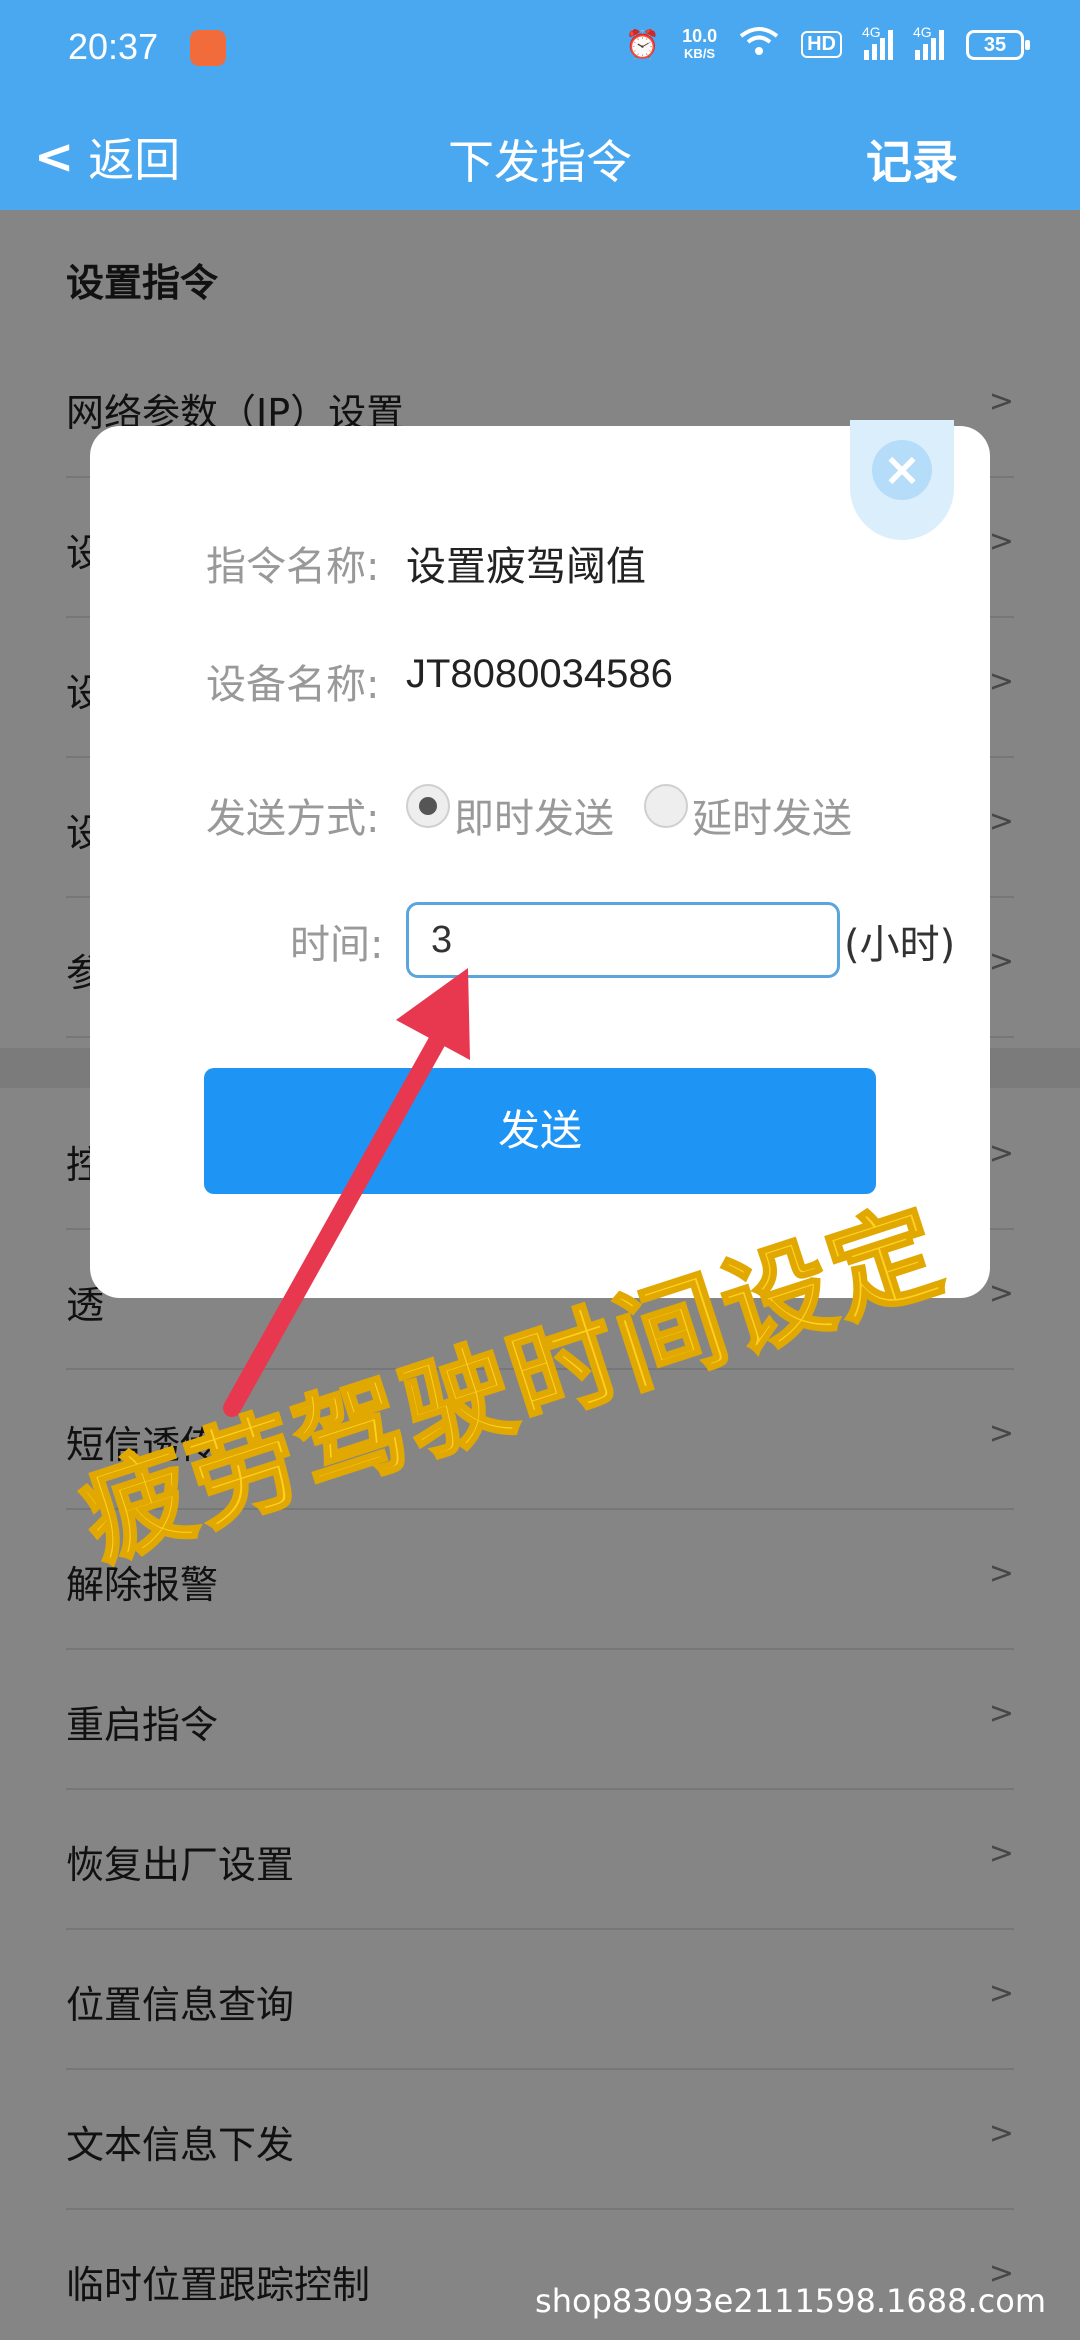  What do you see at coordinates (428, 806) in the screenshot?
I see `radio-immediate` at bounding box center [428, 806].